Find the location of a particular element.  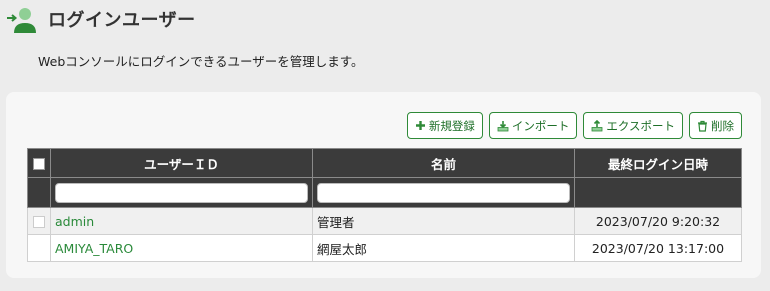

name-cell: 管理者 is located at coordinates (443, 221).